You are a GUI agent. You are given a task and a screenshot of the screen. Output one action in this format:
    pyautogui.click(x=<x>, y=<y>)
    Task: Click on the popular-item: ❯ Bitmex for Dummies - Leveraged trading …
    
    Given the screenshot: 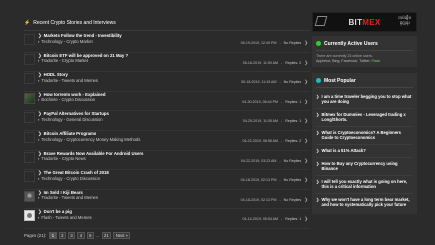 What is the action you would take?
    pyautogui.click(x=364, y=118)
    